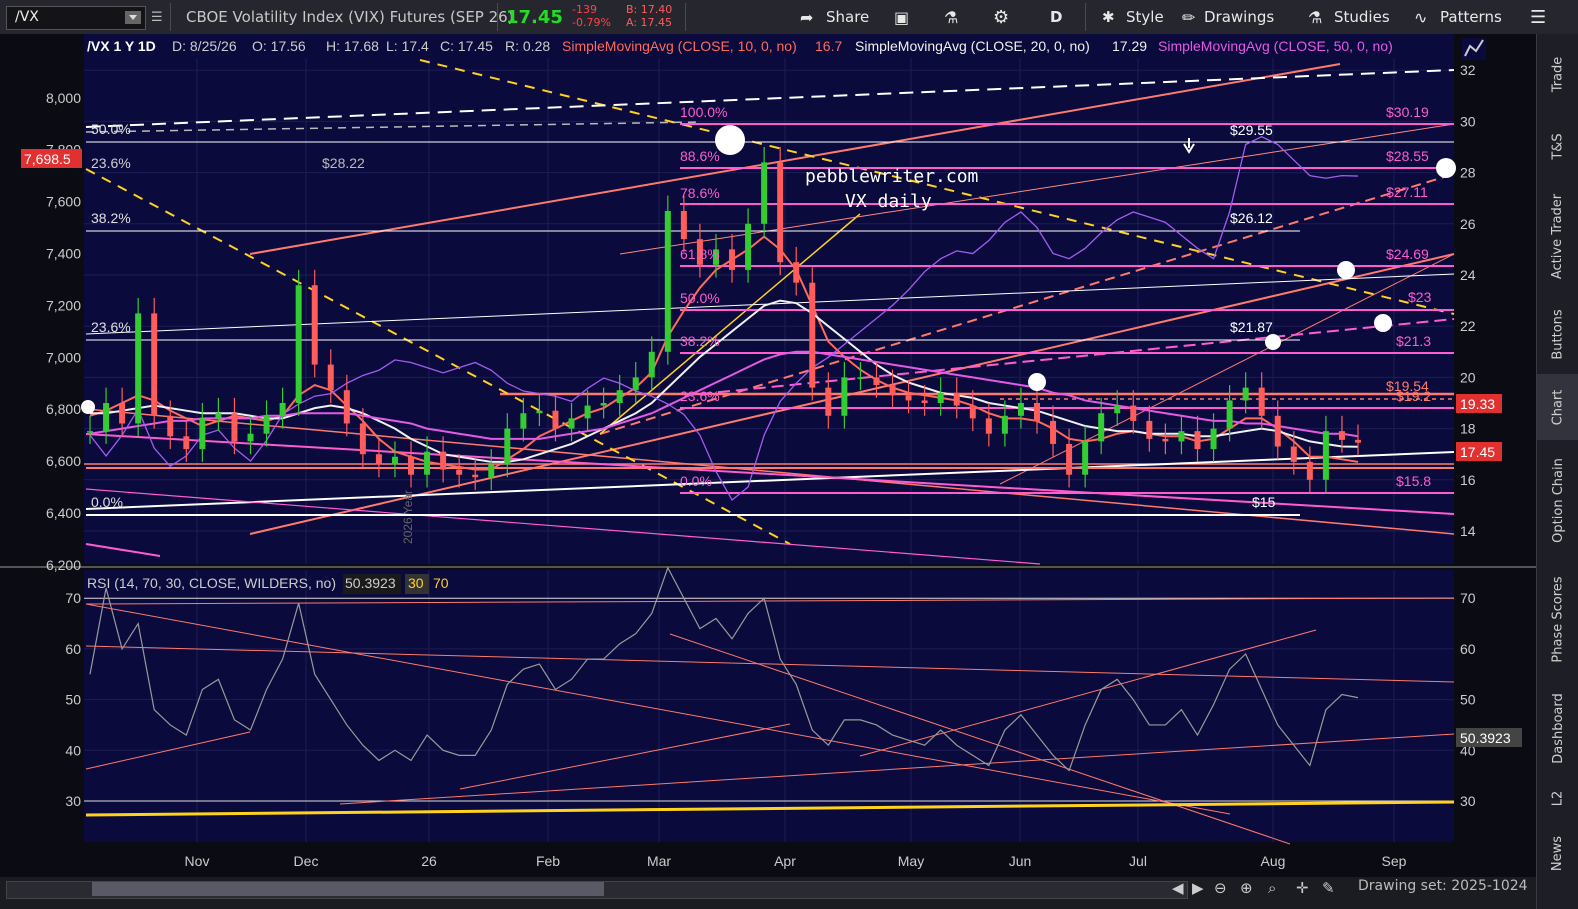  What do you see at coordinates (1108, 17) in the screenshot?
I see `style-icon: ✱` at bounding box center [1108, 17].